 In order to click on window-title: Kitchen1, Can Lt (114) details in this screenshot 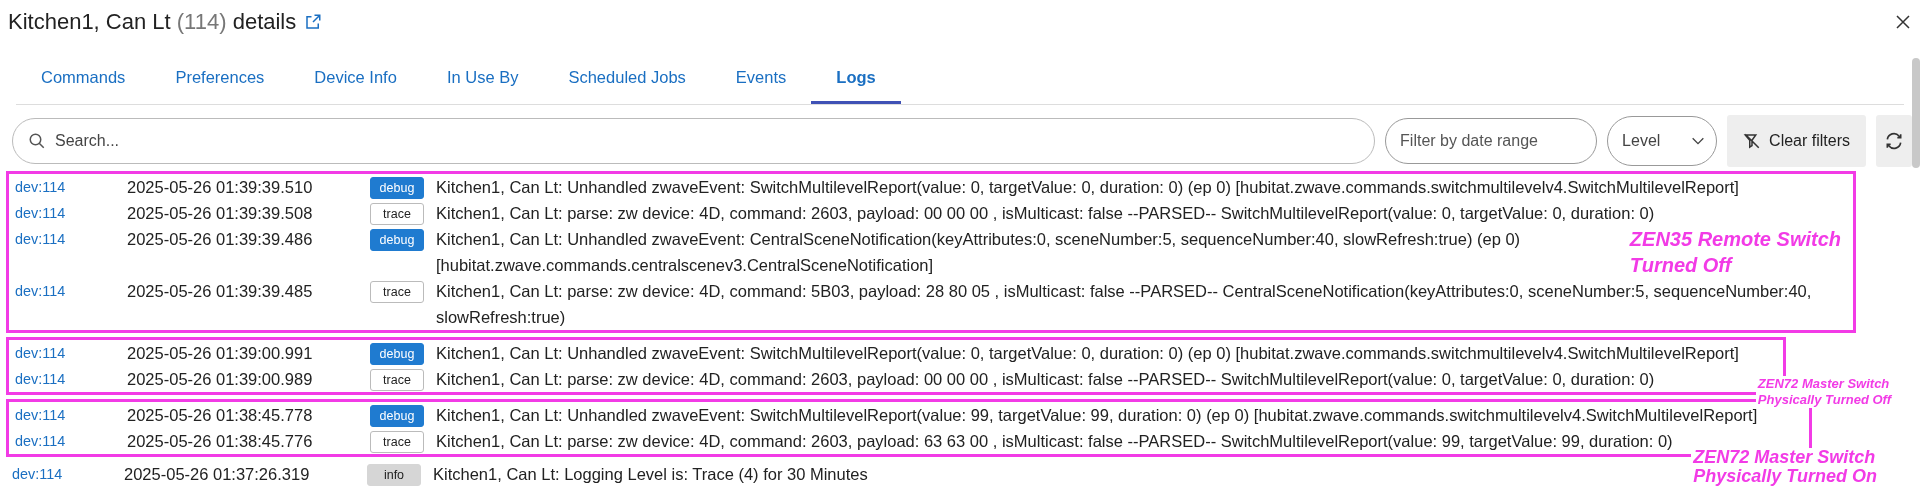, I will do `click(152, 22)`.